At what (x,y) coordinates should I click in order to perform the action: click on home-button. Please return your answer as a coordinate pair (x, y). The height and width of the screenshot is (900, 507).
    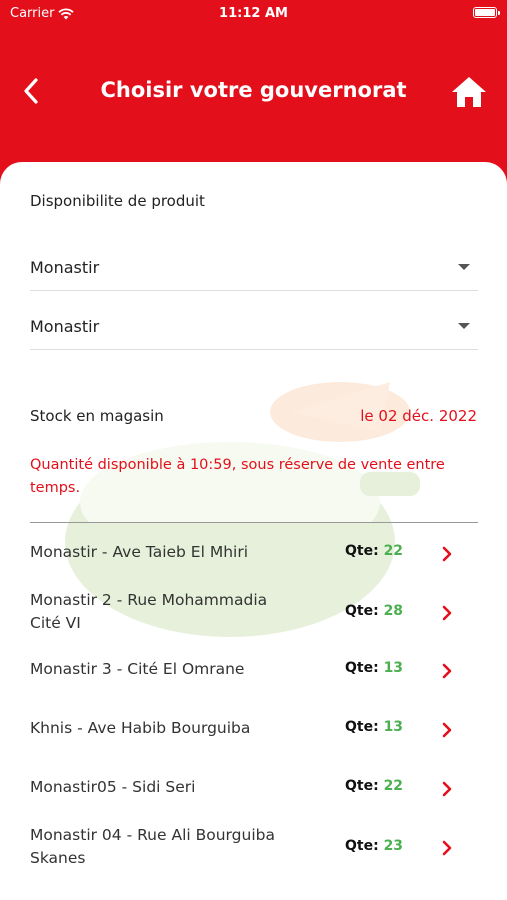
    Looking at the image, I should click on (469, 92).